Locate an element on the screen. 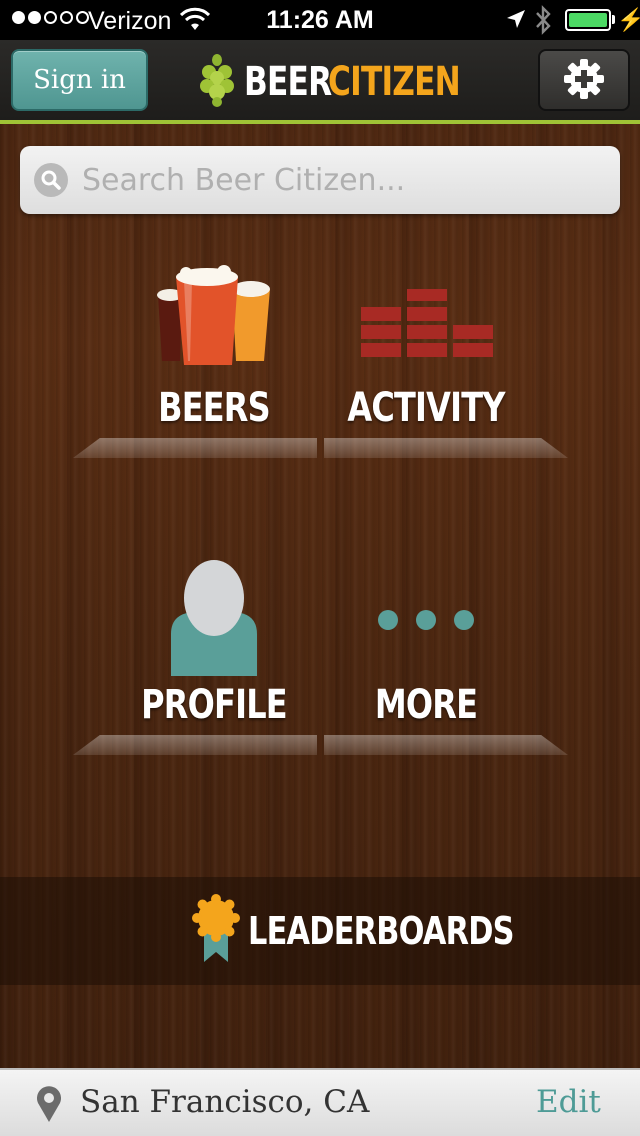 Image resolution: width=640 pixels, height=1136 pixels. menu-tile-activity: ACTIVITY is located at coordinates (426, 360).